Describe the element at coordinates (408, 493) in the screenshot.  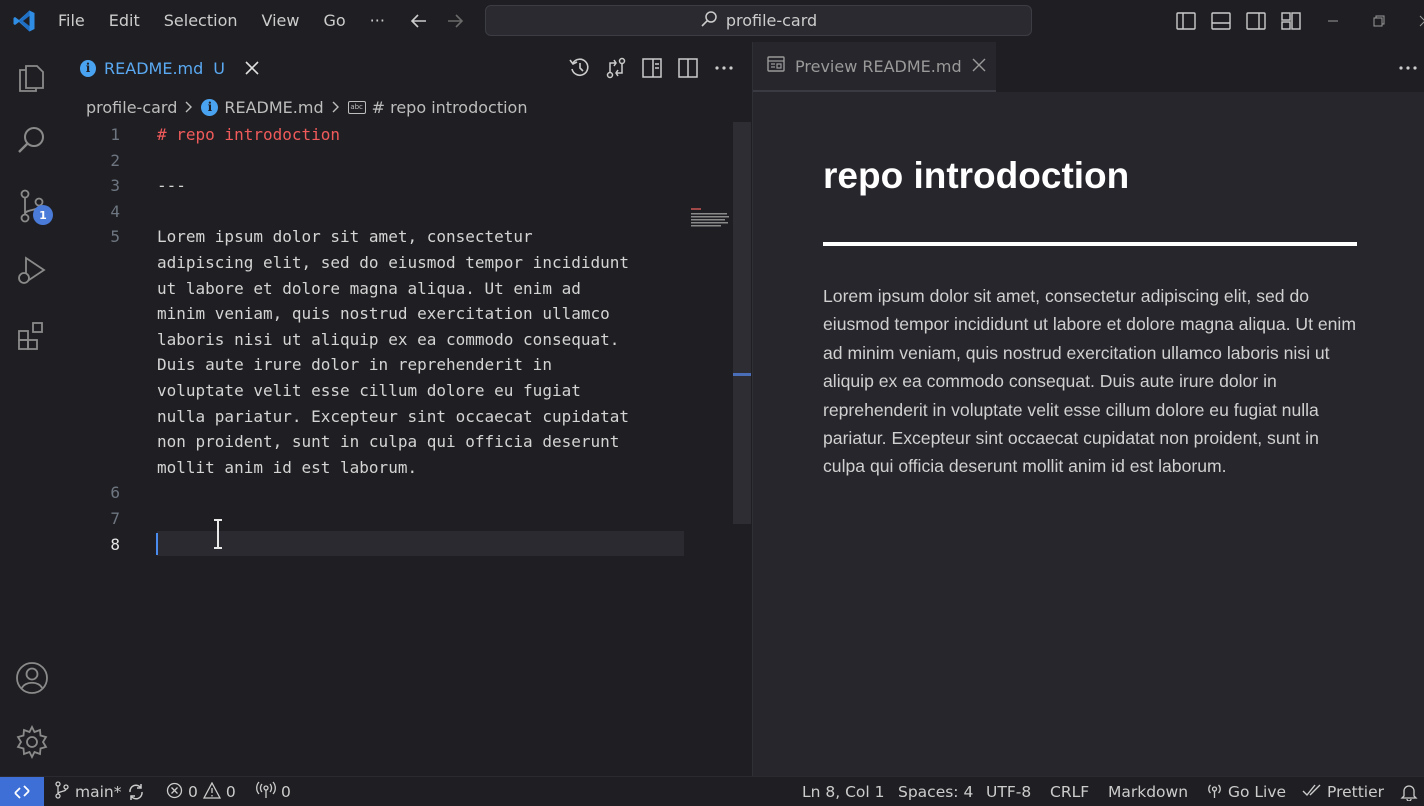
I see `code-line: 6` at that location.